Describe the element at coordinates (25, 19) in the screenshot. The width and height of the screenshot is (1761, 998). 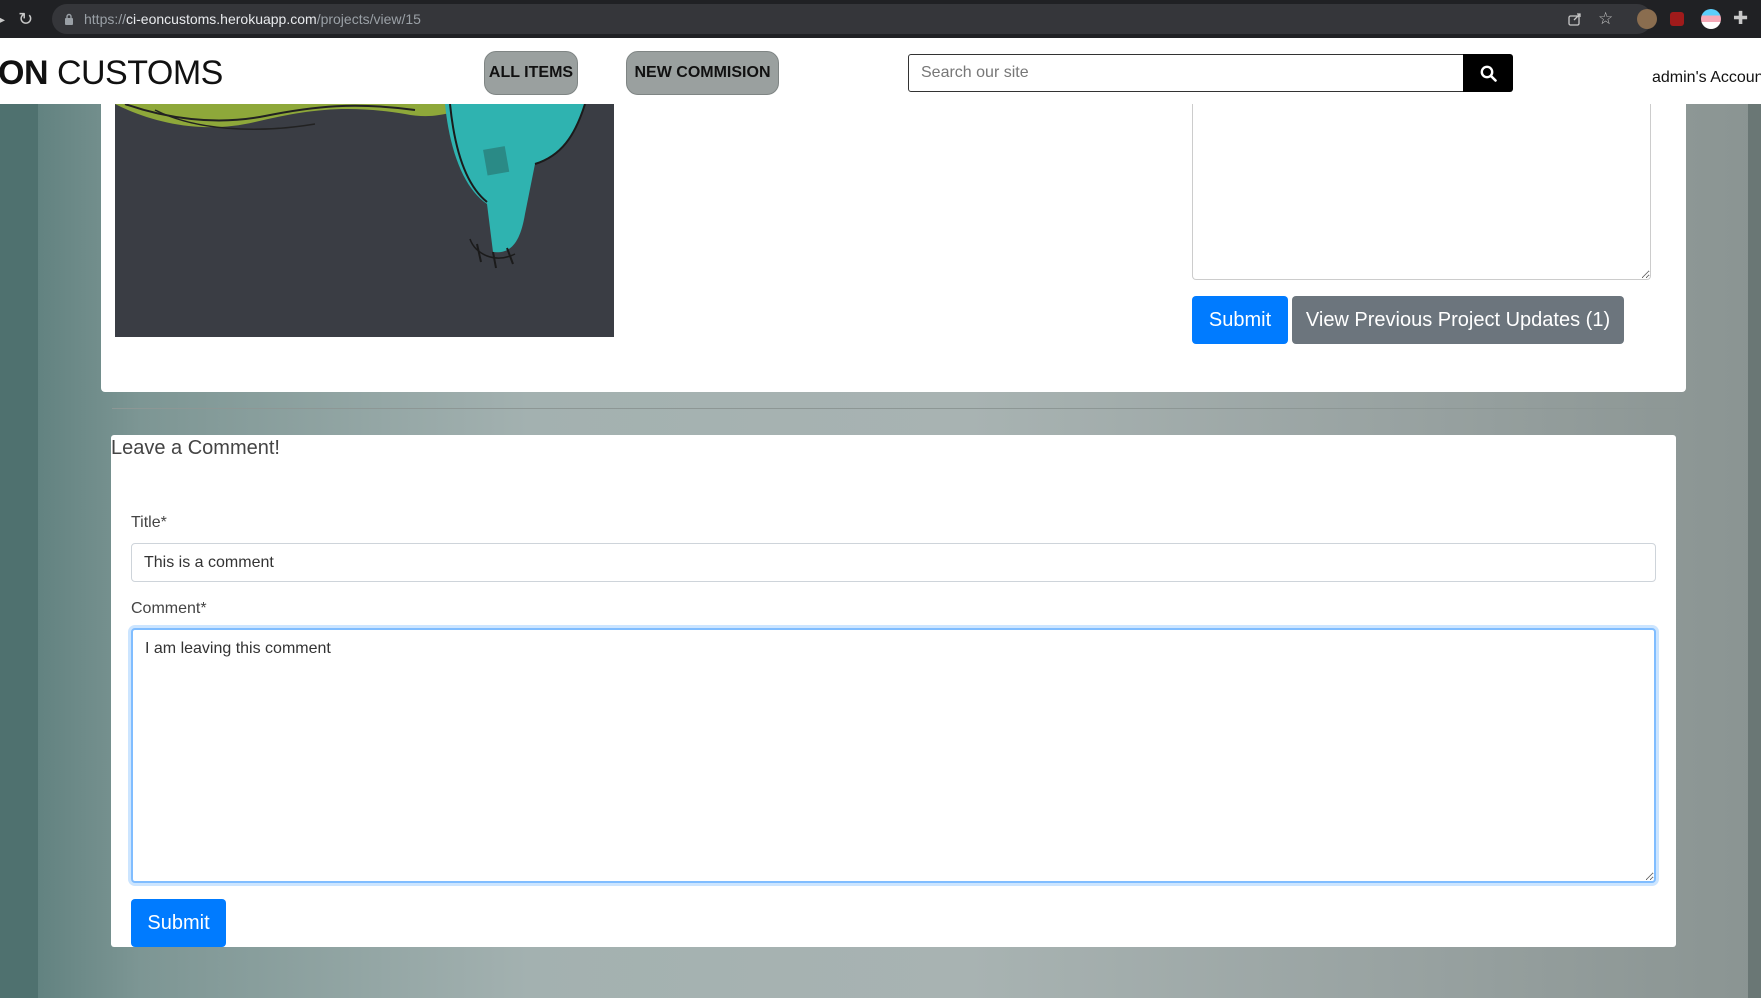
I see `reload-icon: ↻` at that location.